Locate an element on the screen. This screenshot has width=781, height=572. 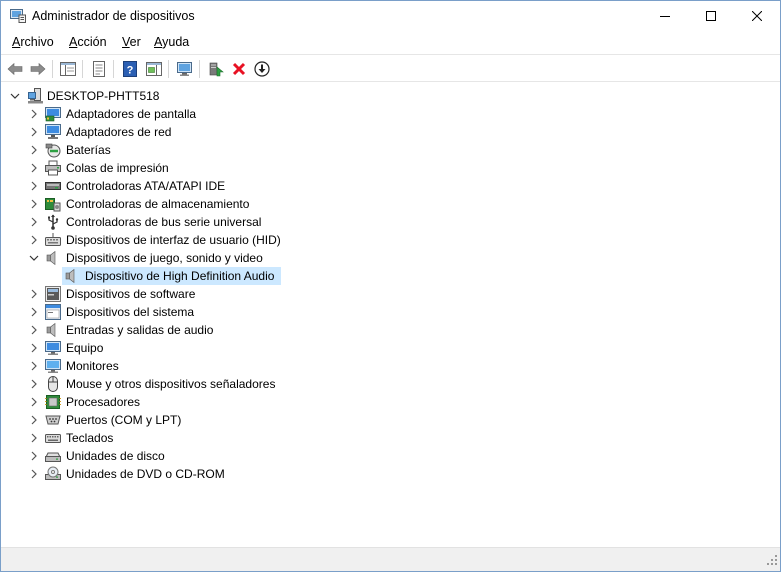
category-label: Puertos (COM y LPT) is located at coordinates (124, 420).